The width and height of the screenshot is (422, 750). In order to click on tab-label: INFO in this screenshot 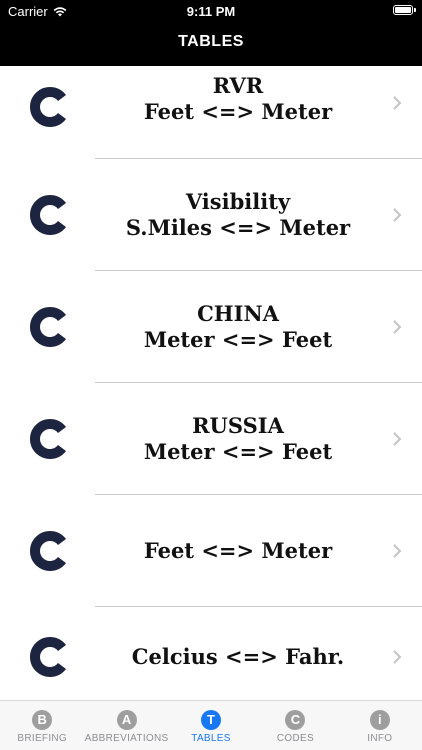, I will do `click(380, 738)`.